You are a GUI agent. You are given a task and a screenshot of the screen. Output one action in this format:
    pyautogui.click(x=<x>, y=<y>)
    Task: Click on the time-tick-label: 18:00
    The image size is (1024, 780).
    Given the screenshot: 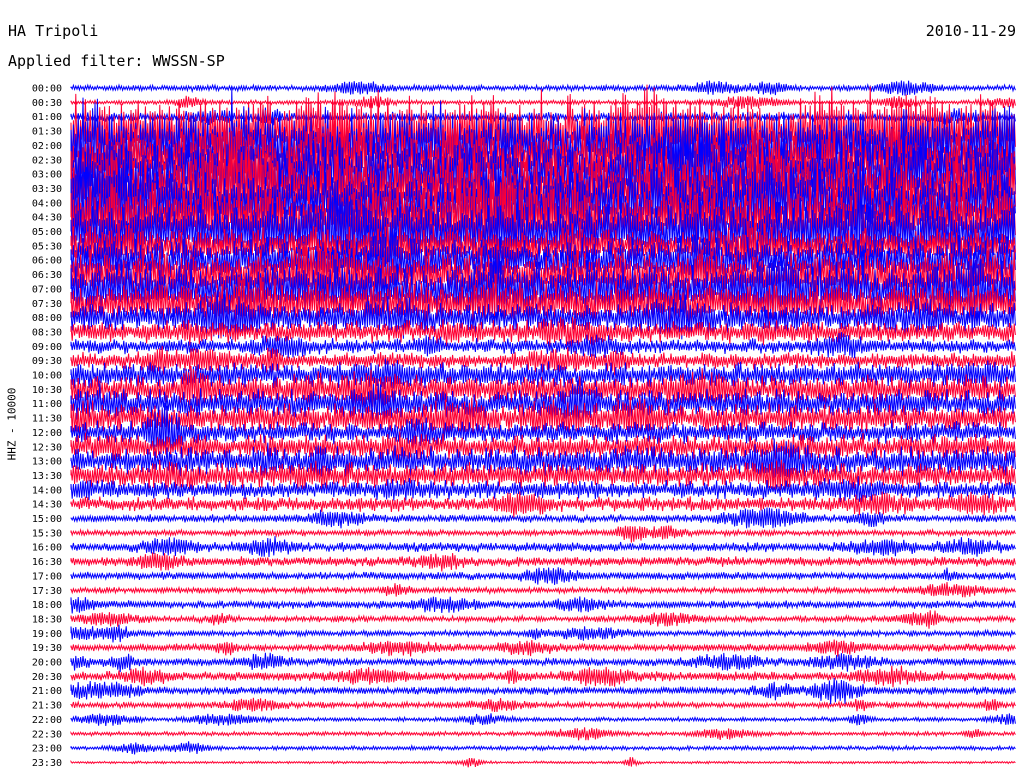 What is the action you would take?
    pyautogui.click(x=47, y=605)
    